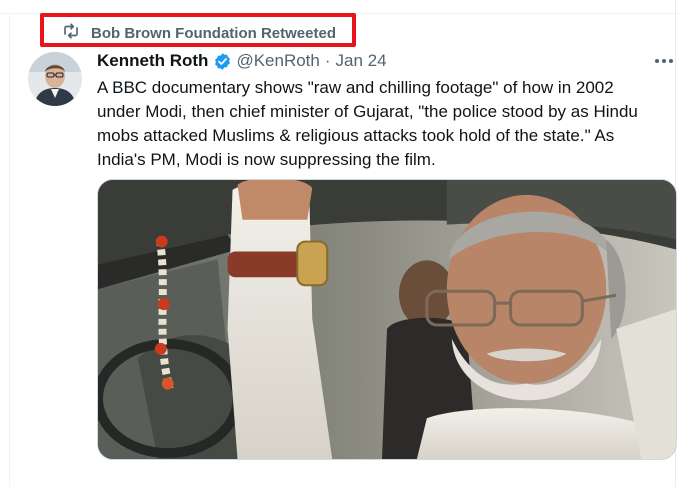 The height and width of the screenshot is (487, 680). What do you see at coordinates (340, 7) in the screenshot?
I see `timeline-top-border` at bounding box center [340, 7].